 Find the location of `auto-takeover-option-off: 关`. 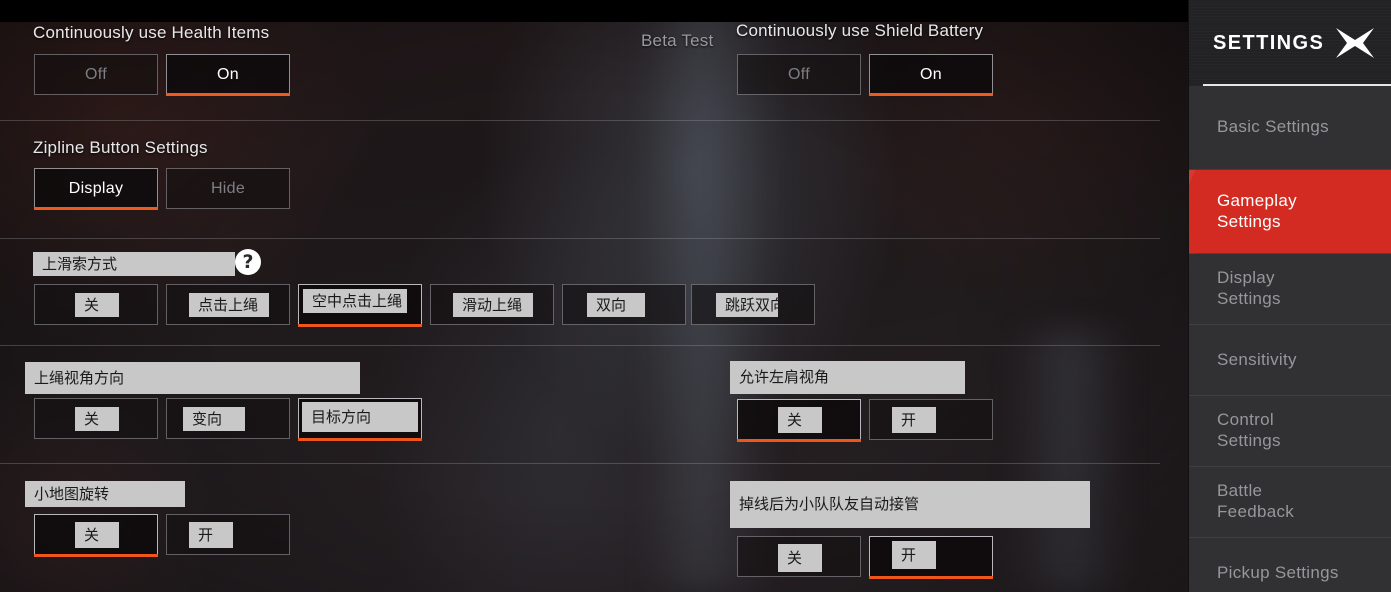

auto-takeover-option-off: 关 is located at coordinates (799, 556).